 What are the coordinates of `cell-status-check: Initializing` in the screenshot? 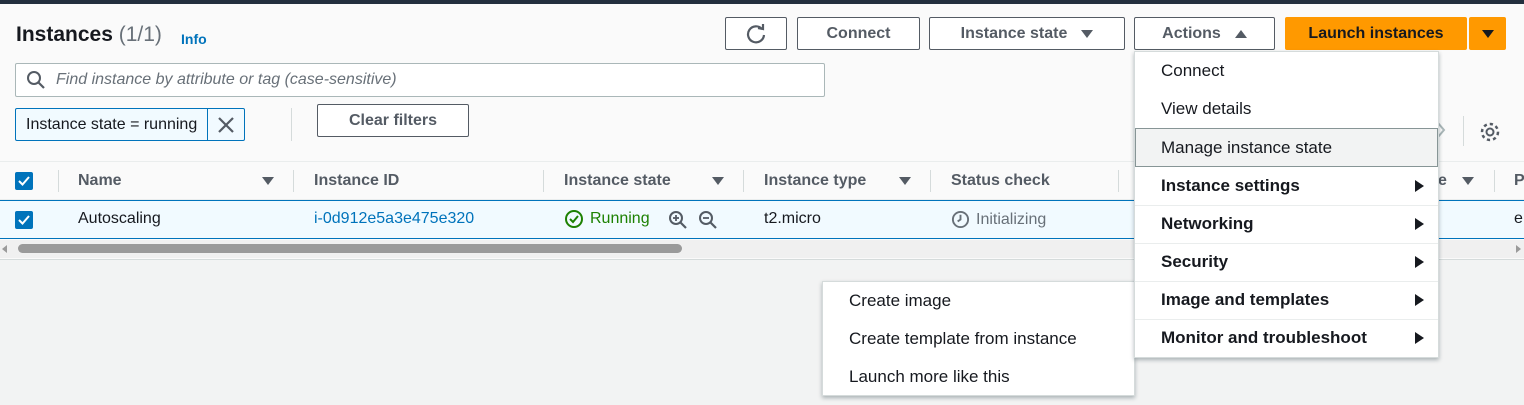 It's located at (998, 219).